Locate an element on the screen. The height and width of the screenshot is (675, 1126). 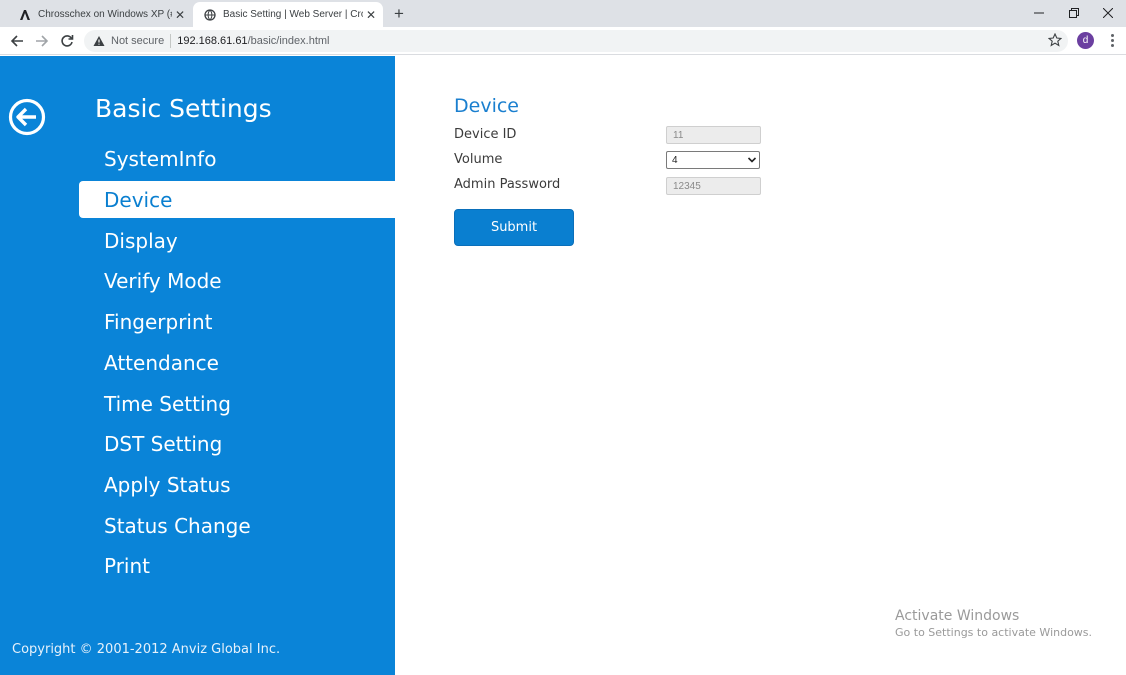
sidebar-item-apply-status: Apply Status is located at coordinates (237, 484).